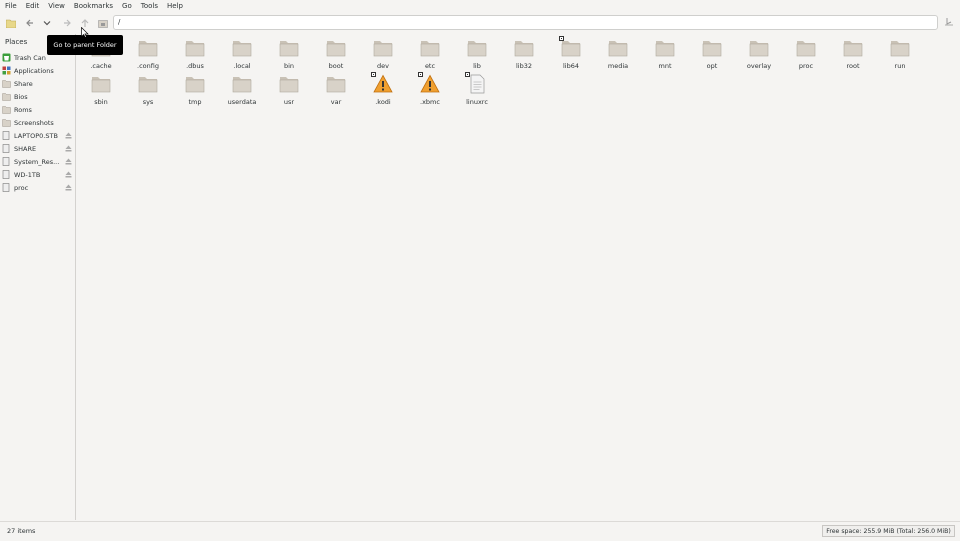 The image size is (960, 541). What do you see at coordinates (56, 6) in the screenshot?
I see `menu-view: View` at bounding box center [56, 6].